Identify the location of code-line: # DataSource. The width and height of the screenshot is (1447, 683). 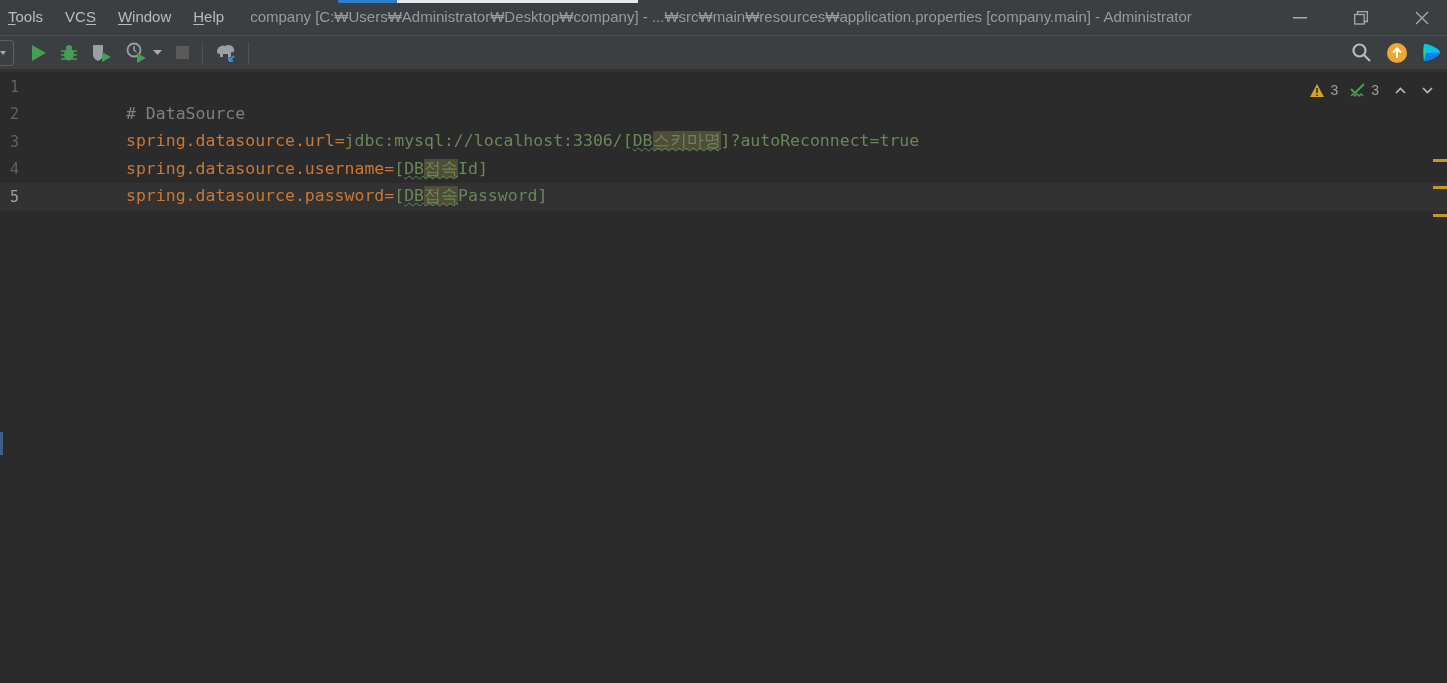
(186, 113).